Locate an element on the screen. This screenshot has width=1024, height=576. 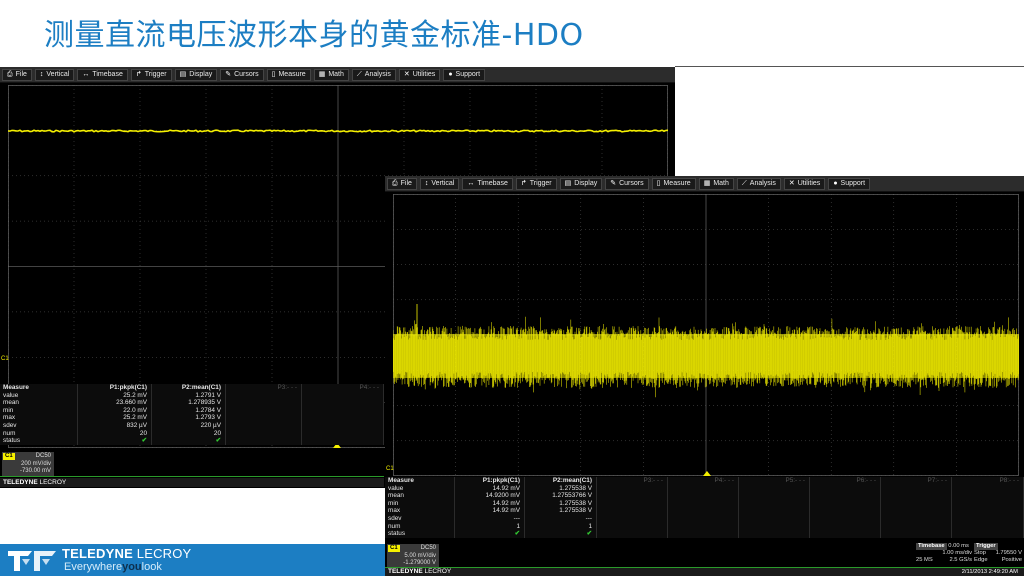
measure-param-header: P5:- - - is located at coordinates (774, 481).